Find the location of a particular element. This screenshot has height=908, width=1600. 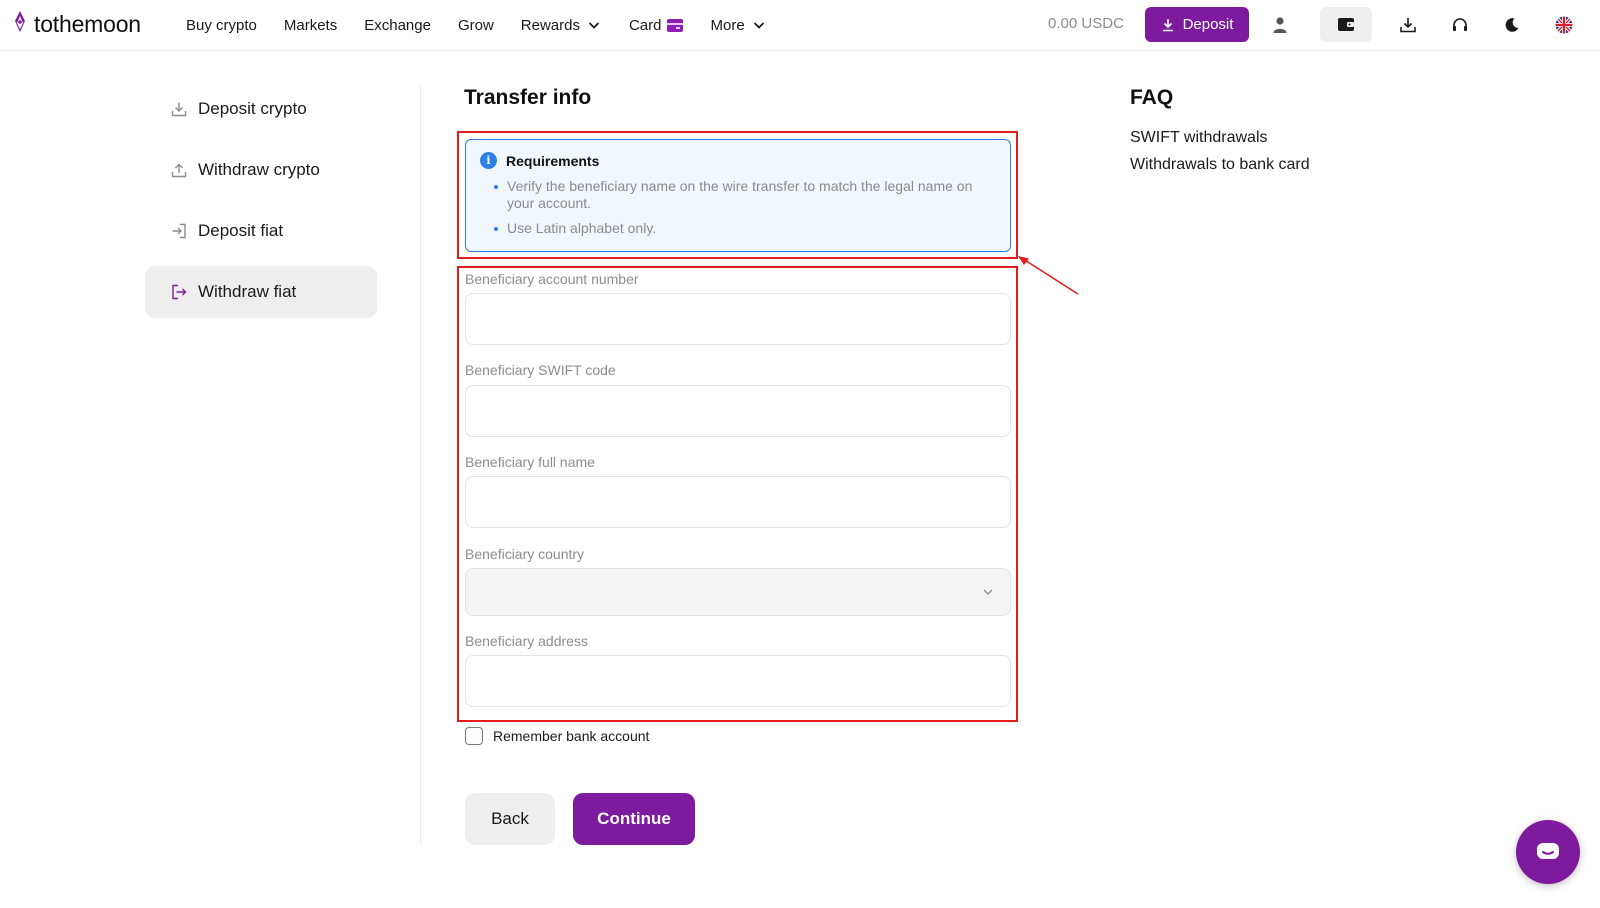

sidebar-item-label: Withdraw crypto is located at coordinates (259, 169).